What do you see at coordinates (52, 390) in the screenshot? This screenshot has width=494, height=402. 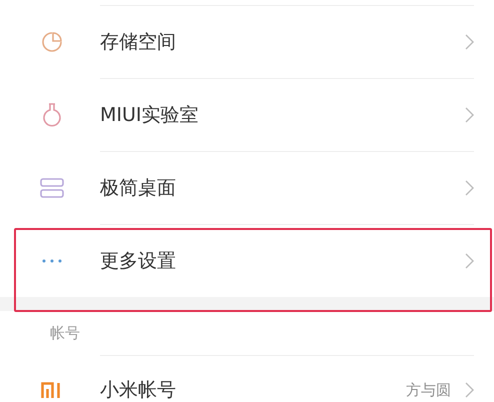 I see `mi-logo-icon` at bounding box center [52, 390].